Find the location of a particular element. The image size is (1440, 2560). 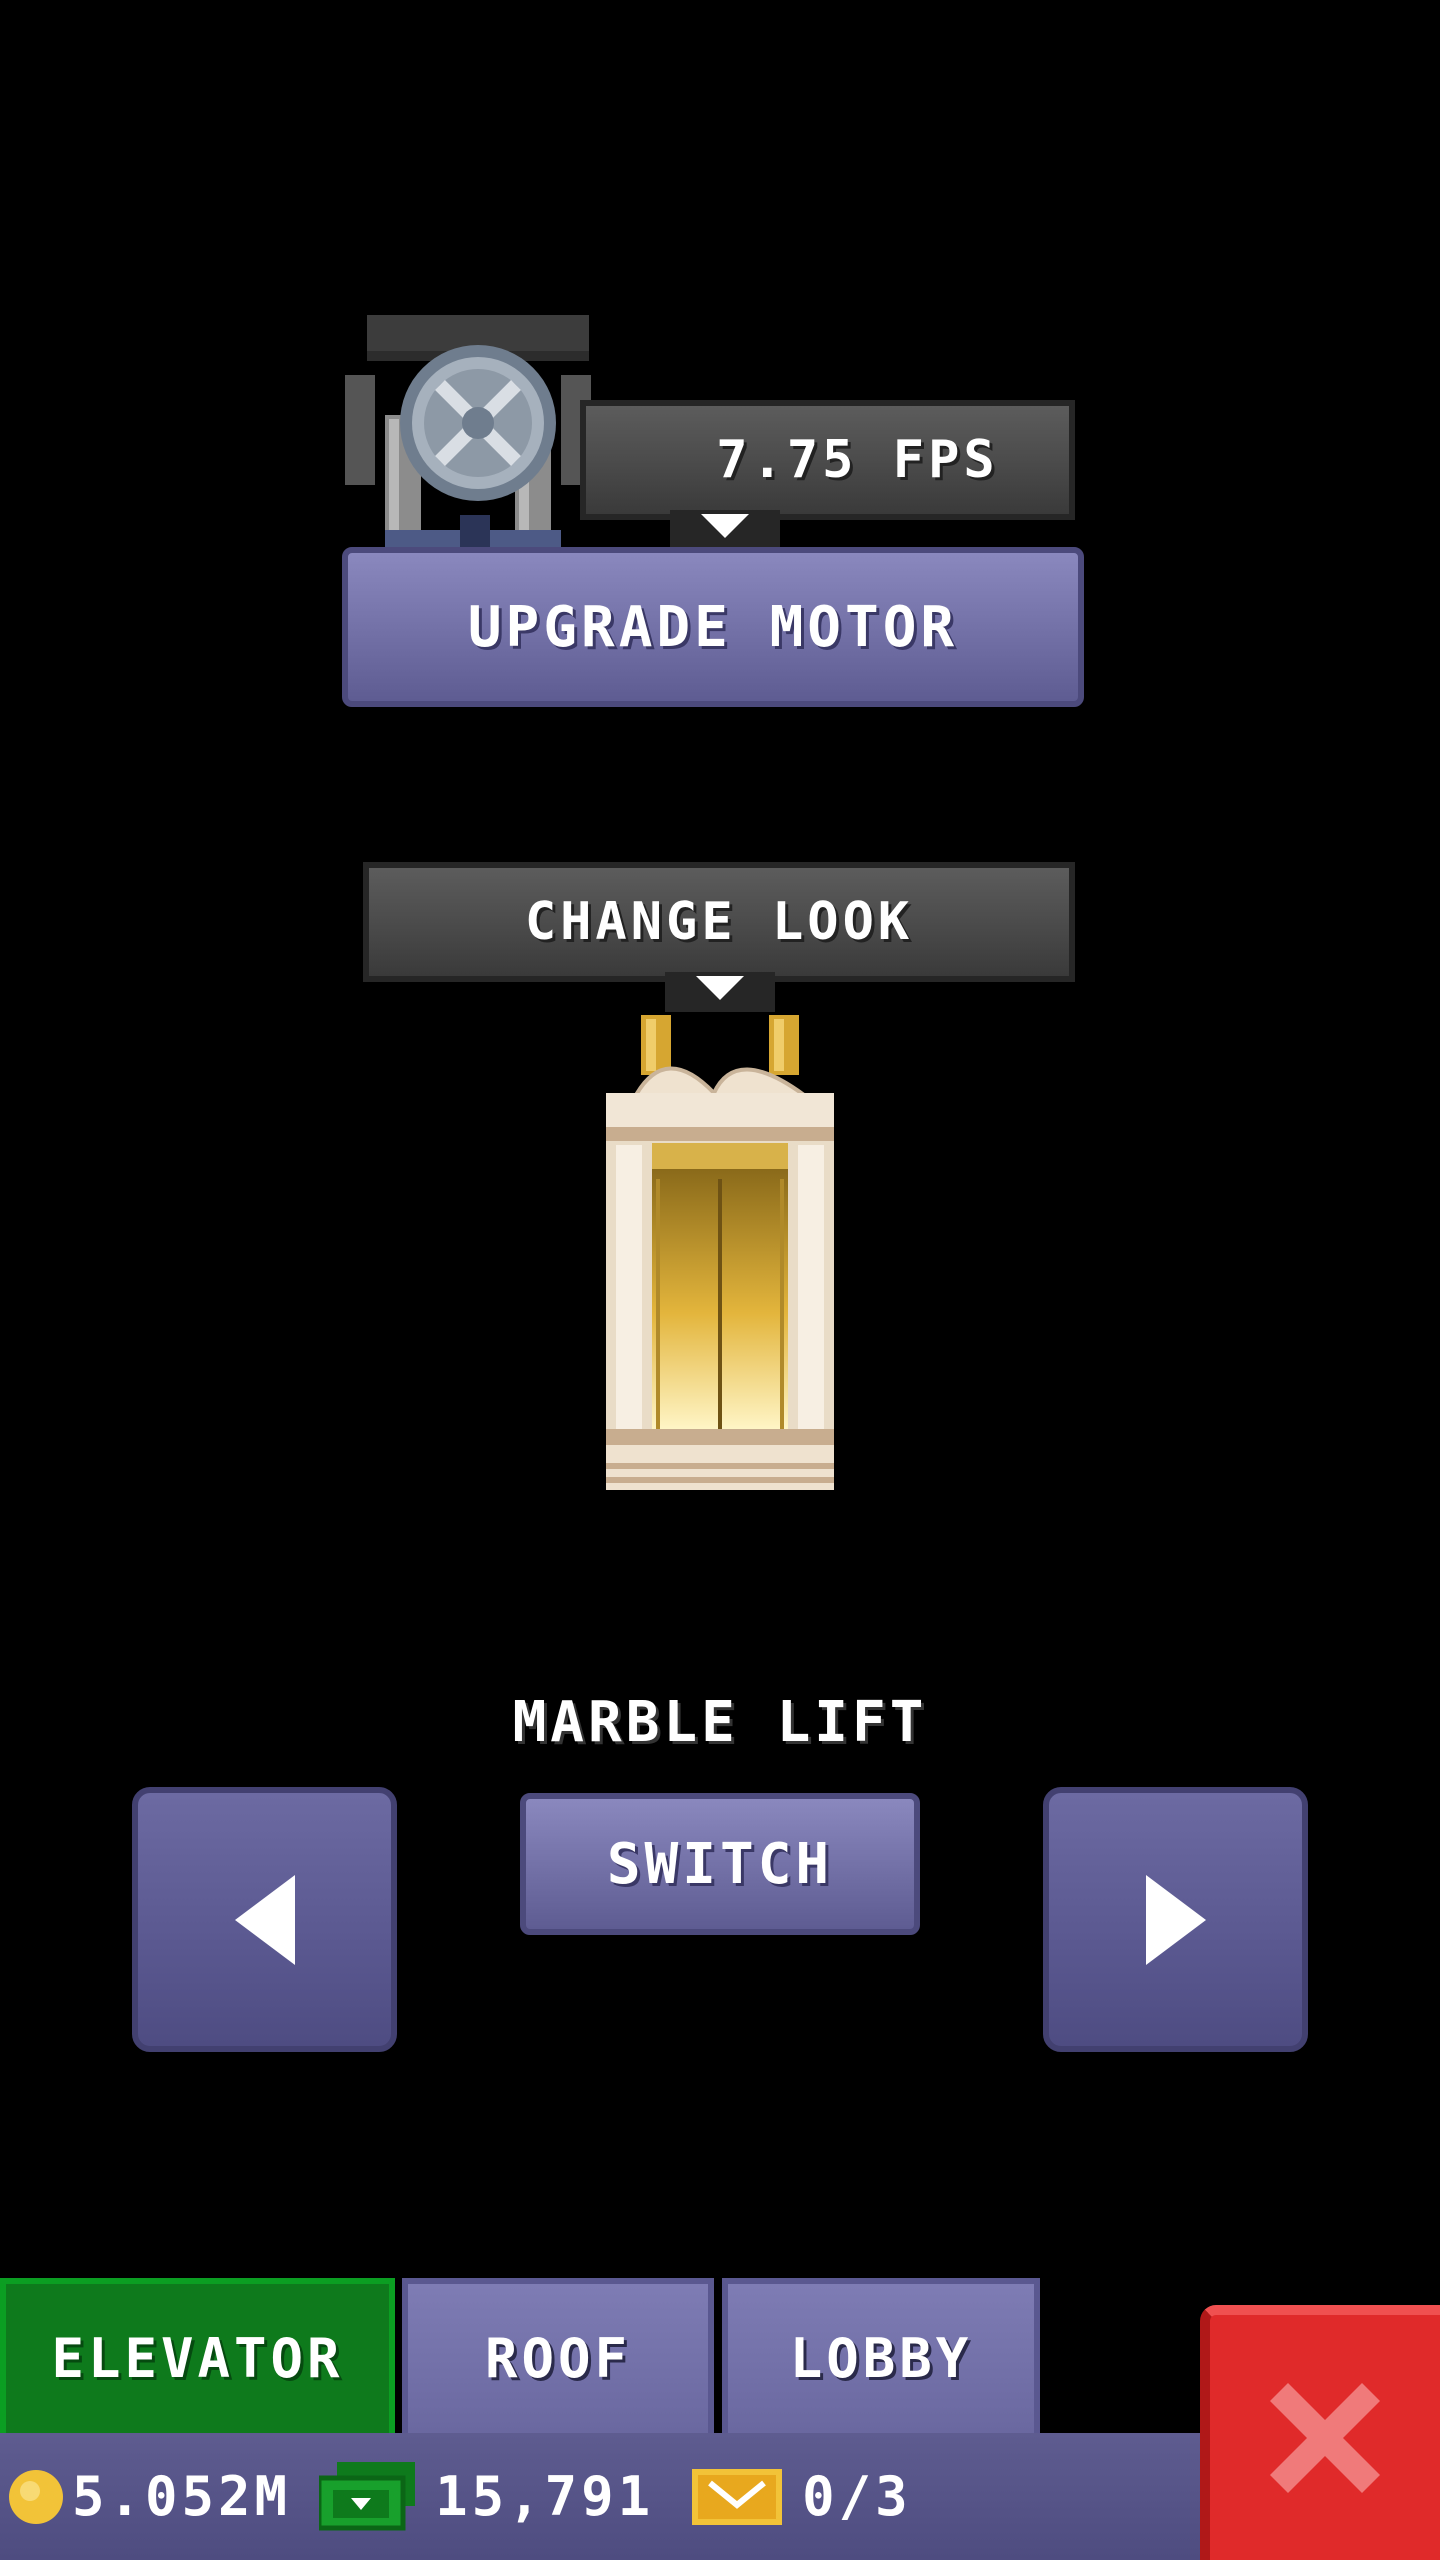

motor-wheel-icon is located at coordinates (468, 435).